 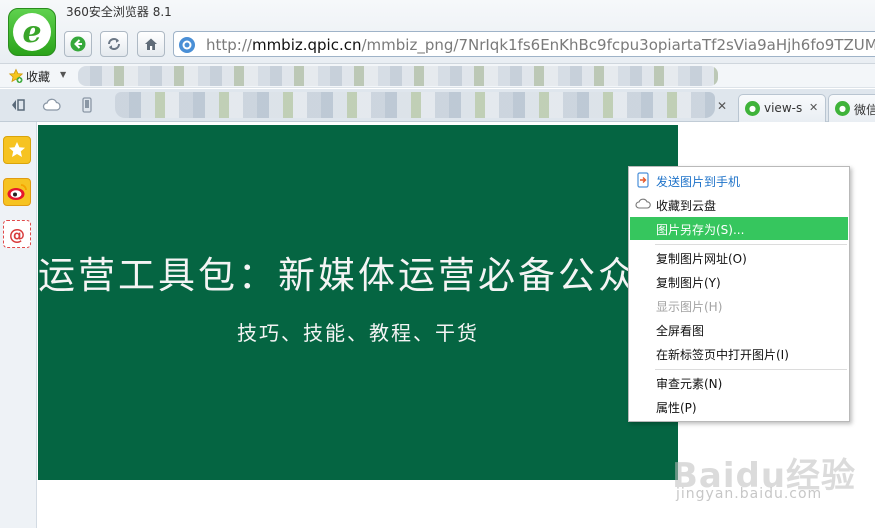 I want to click on bookmarks-bar: 收藏 ▼, so click(x=437, y=76).